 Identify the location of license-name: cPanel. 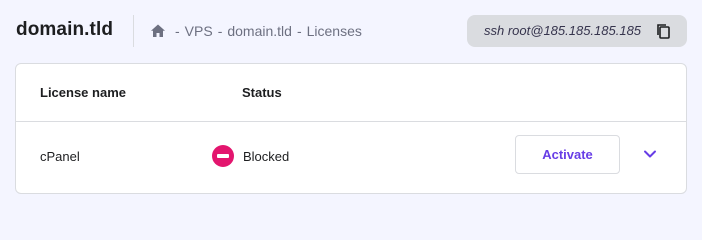
(60, 156).